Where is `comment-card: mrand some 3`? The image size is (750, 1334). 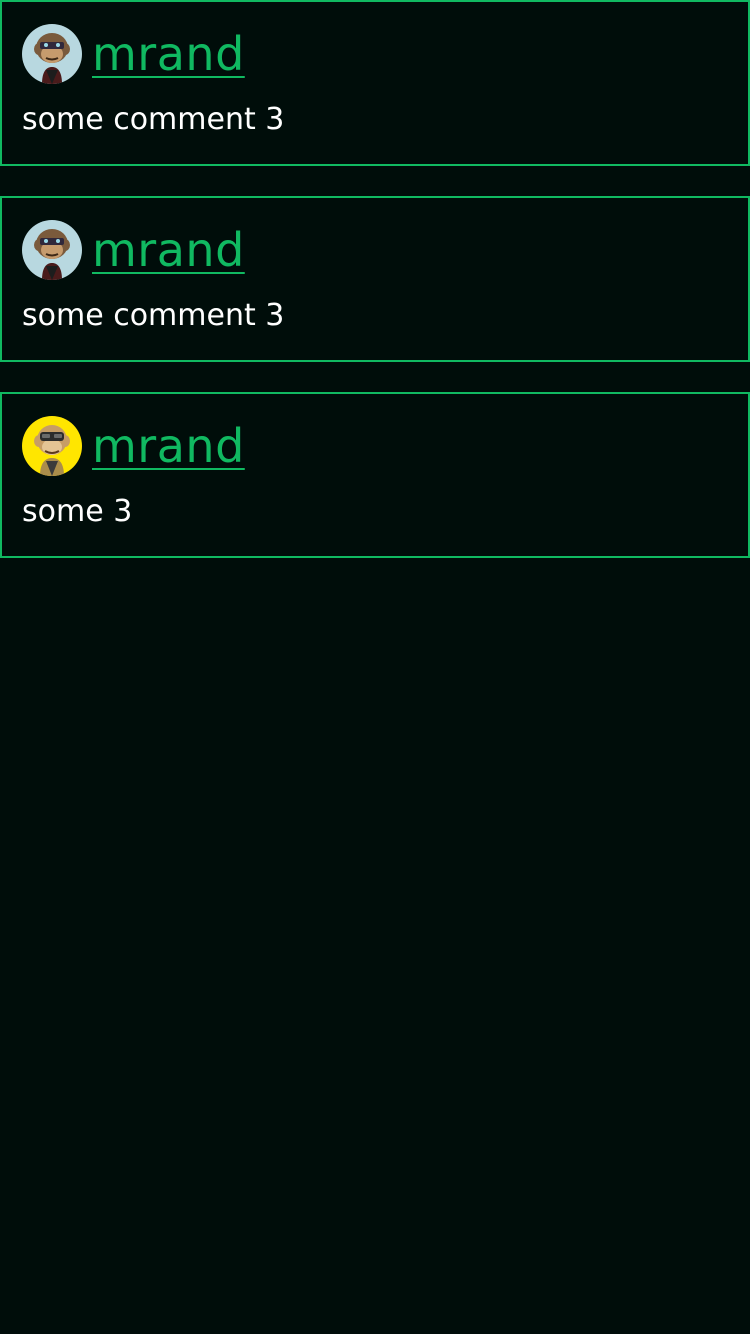
comment-card: mrand some 3 is located at coordinates (375, 475).